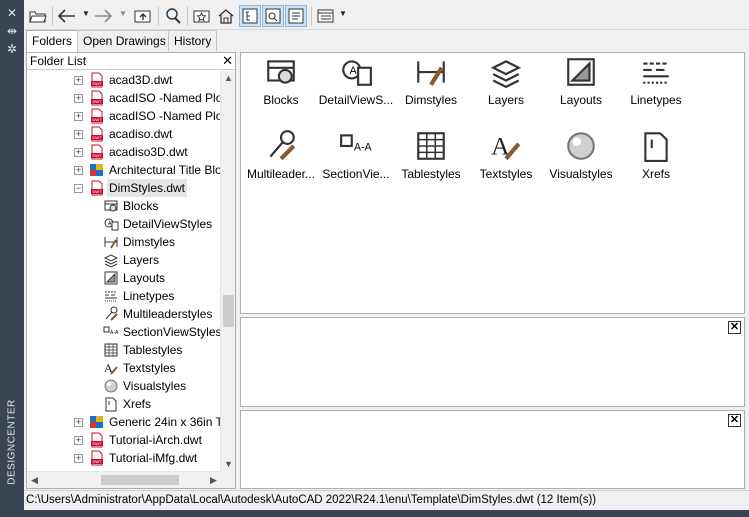  Describe the element at coordinates (137, 404) in the screenshot. I see `tree-row-label: Xrefs` at that location.